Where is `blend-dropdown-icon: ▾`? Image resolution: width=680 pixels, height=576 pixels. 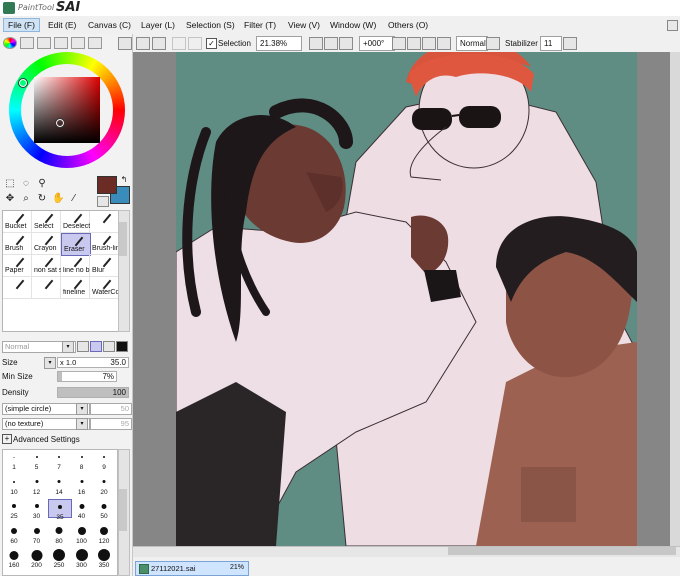 blend-dropdown-icon: ▾ is located at coordinates (68, 347).